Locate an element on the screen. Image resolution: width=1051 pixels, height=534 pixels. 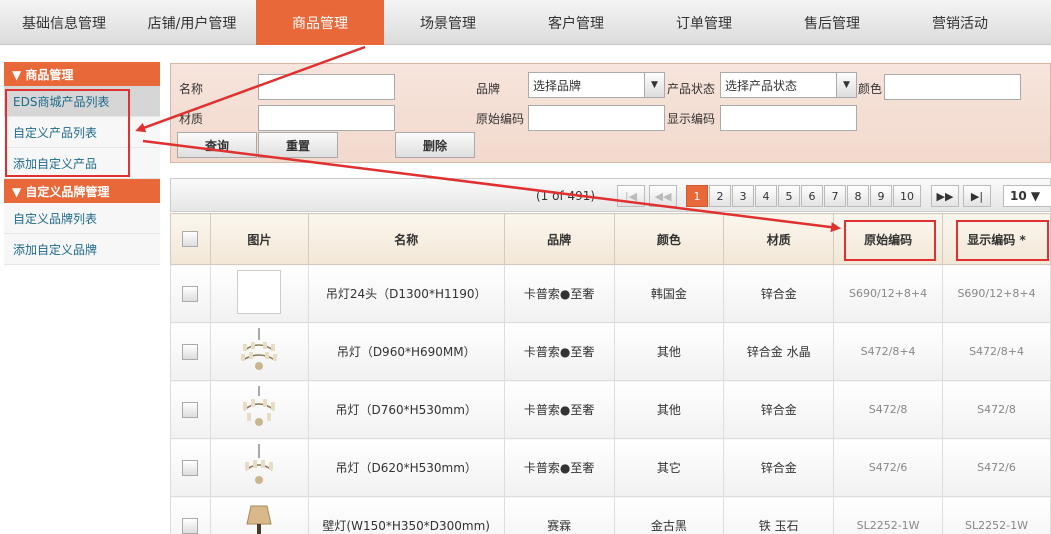
nav-tab-basic-info: 基础信息管理 is located at coordinates (64, 22).